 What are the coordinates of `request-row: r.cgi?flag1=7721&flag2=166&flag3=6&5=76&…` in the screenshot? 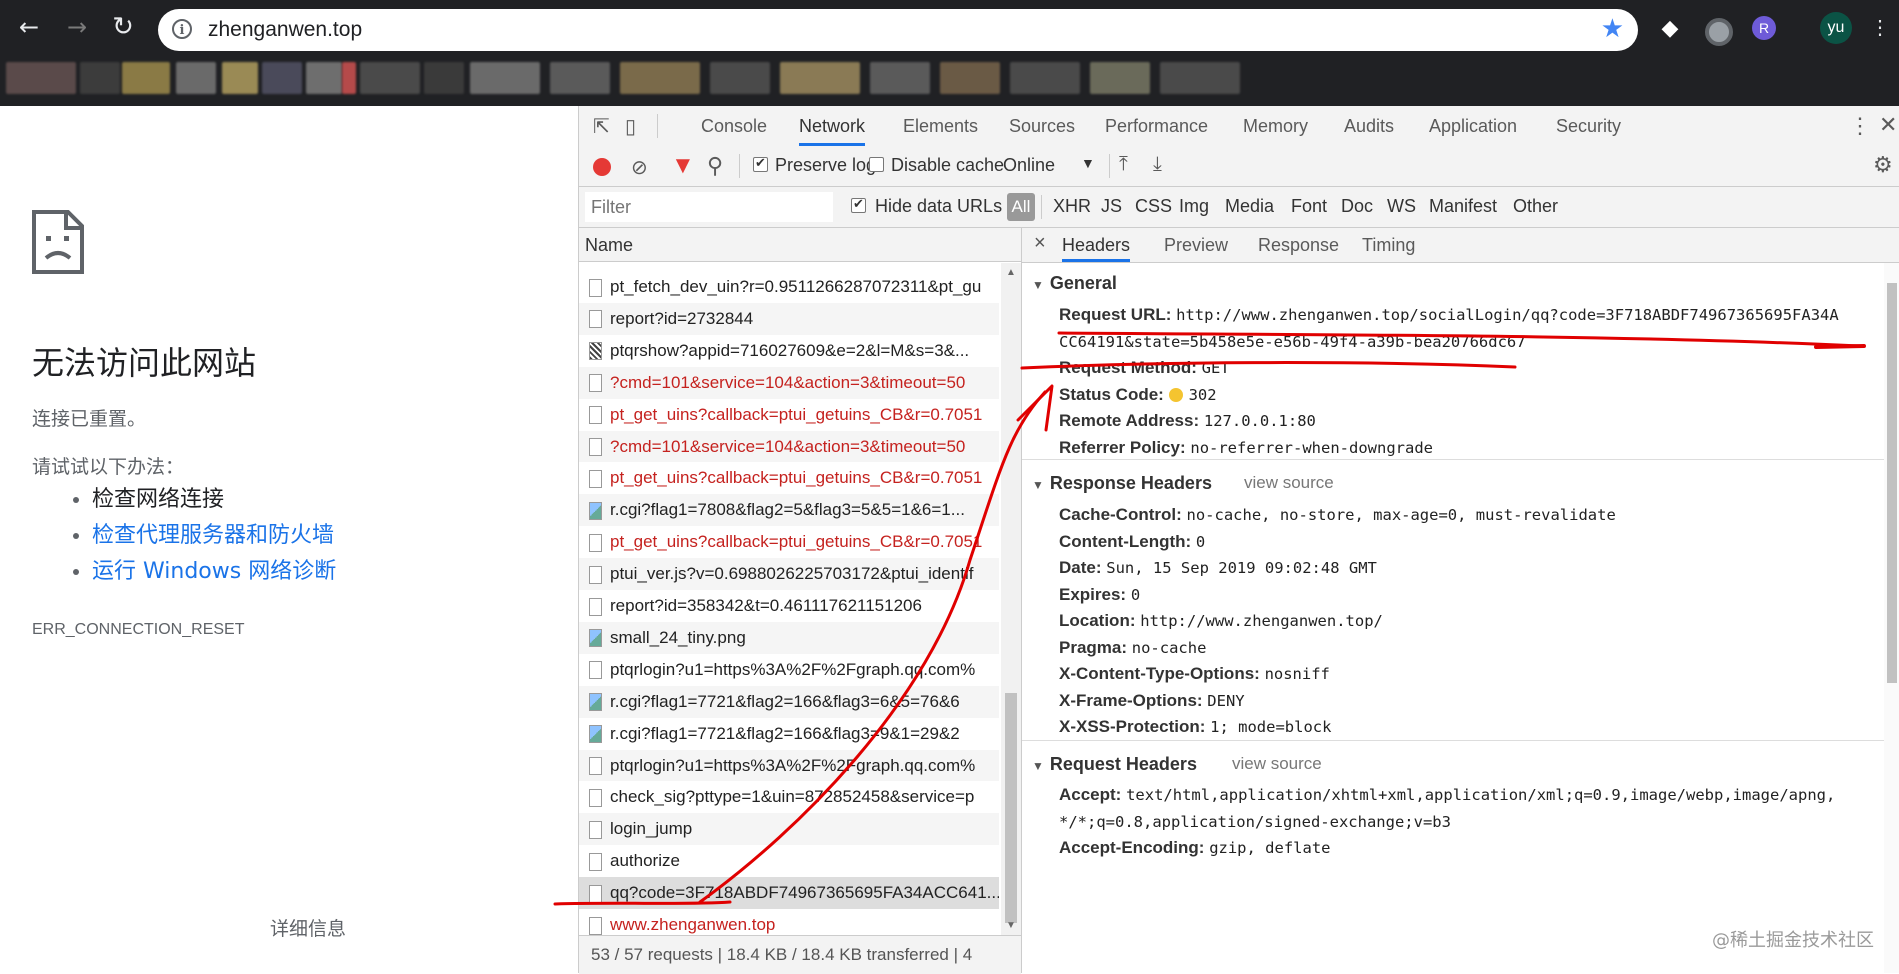 It's located at (789, 701).